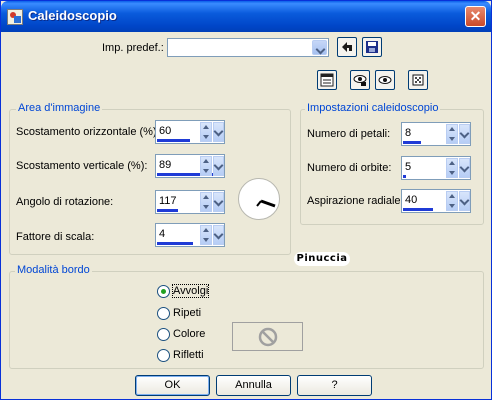  I want to click on radial-suction-label: Aspirazione radiale:, so click(355, 201).